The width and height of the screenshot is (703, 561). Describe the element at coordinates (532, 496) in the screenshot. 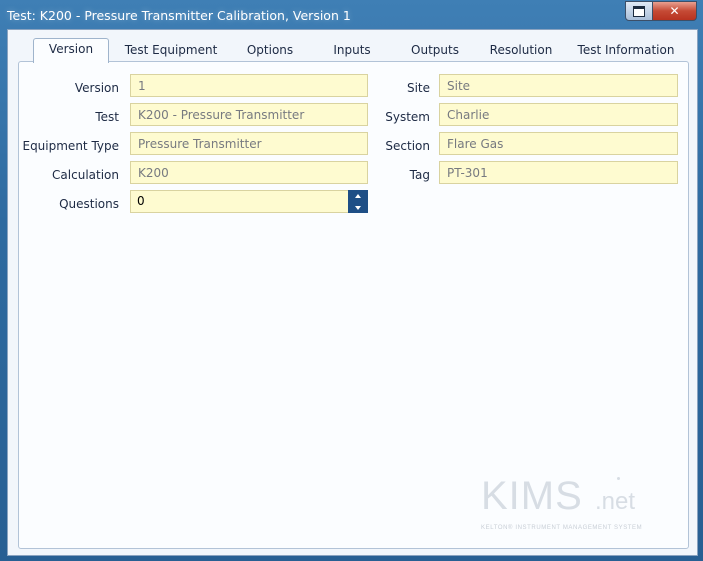

I see `logo-main-text: KIMS` at that location.